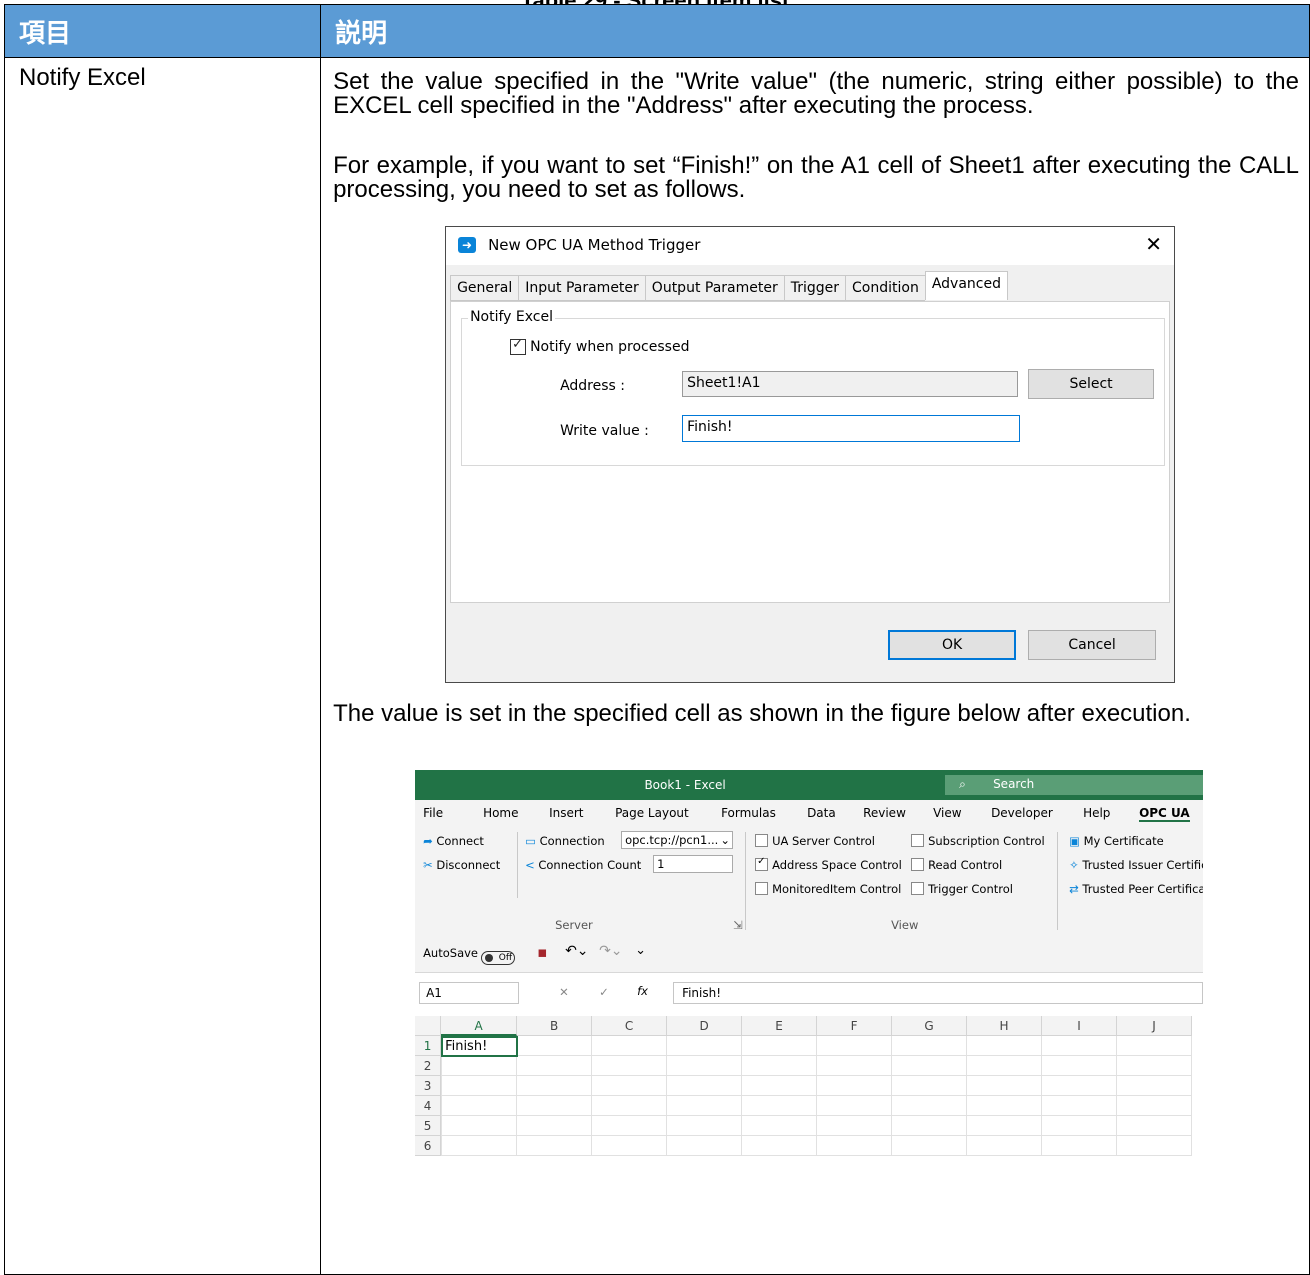  I want to click on search-icon: ⌕, so click(962, 784).